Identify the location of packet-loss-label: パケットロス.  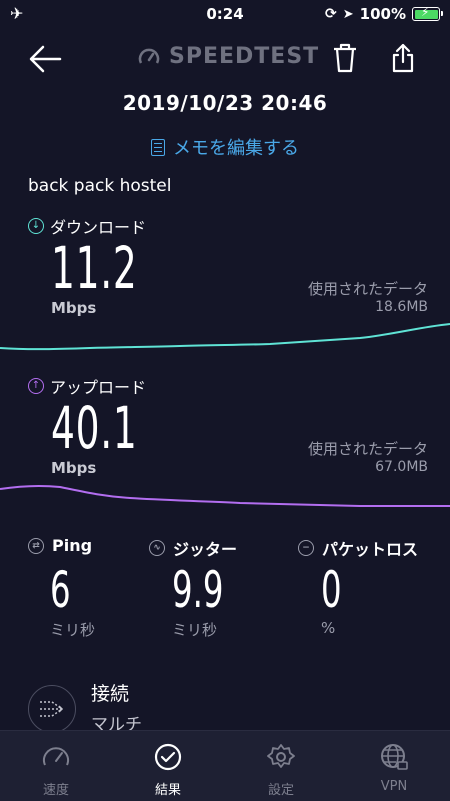
(370, 549).